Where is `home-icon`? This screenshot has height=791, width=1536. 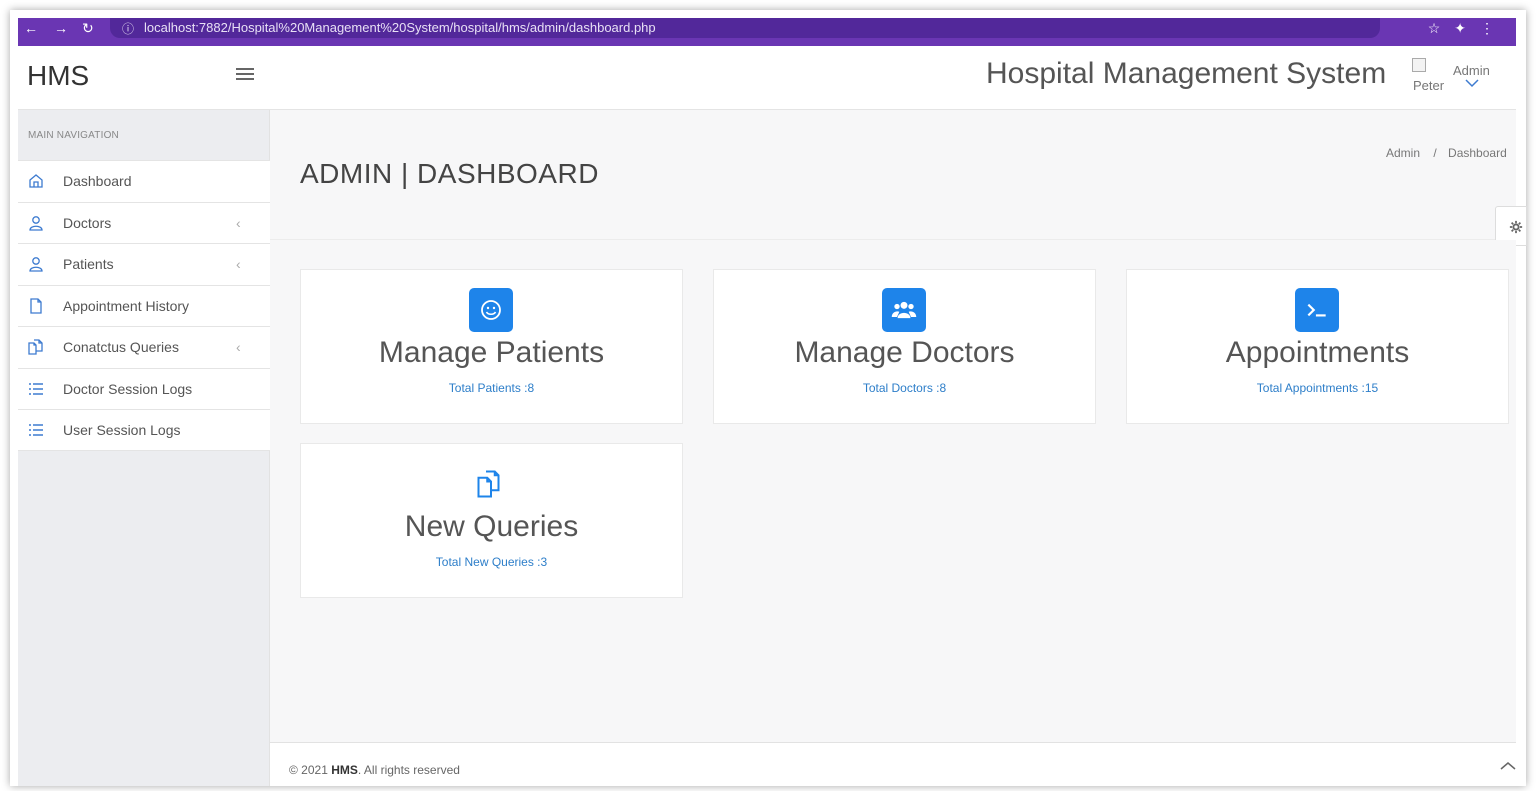
home-icon is located at coordinates (36, 181).